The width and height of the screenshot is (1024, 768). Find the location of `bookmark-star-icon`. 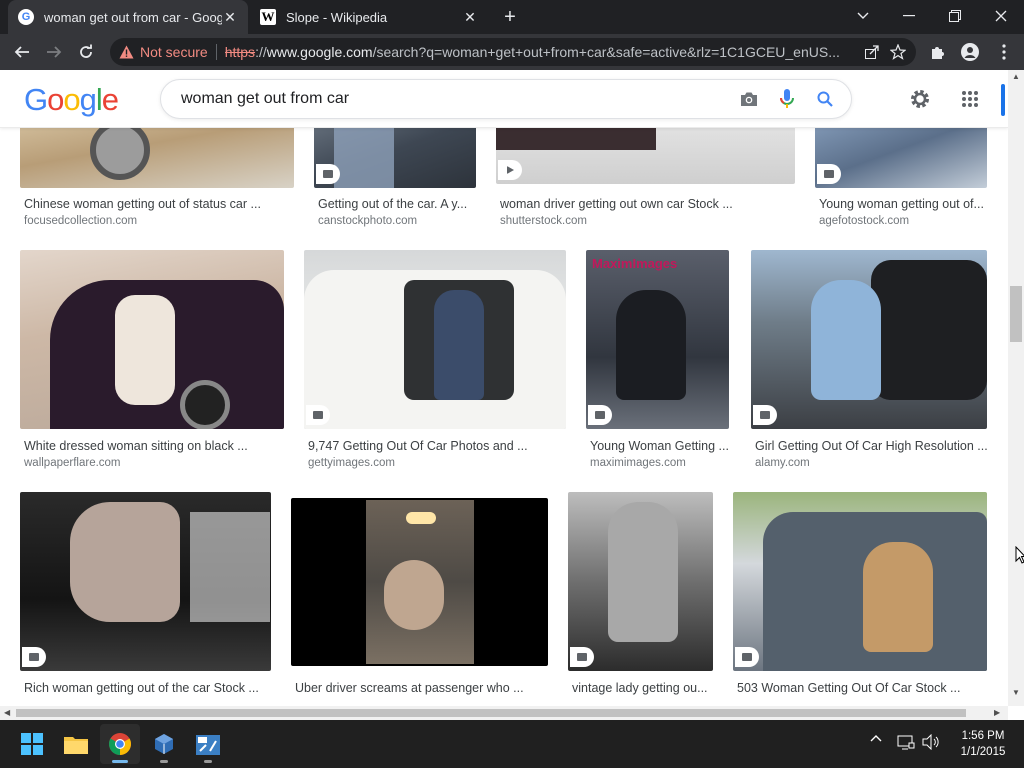

bookmark-star-icon is located at coordinates (898, 52).